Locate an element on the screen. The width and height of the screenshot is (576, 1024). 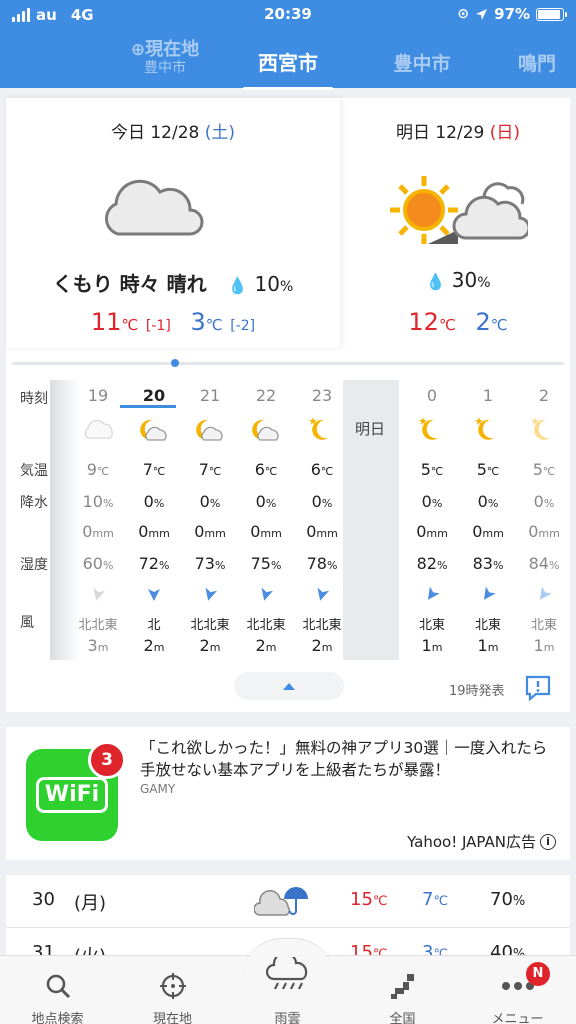
weekly-rain: 70% is located at coordinates (508, 899).